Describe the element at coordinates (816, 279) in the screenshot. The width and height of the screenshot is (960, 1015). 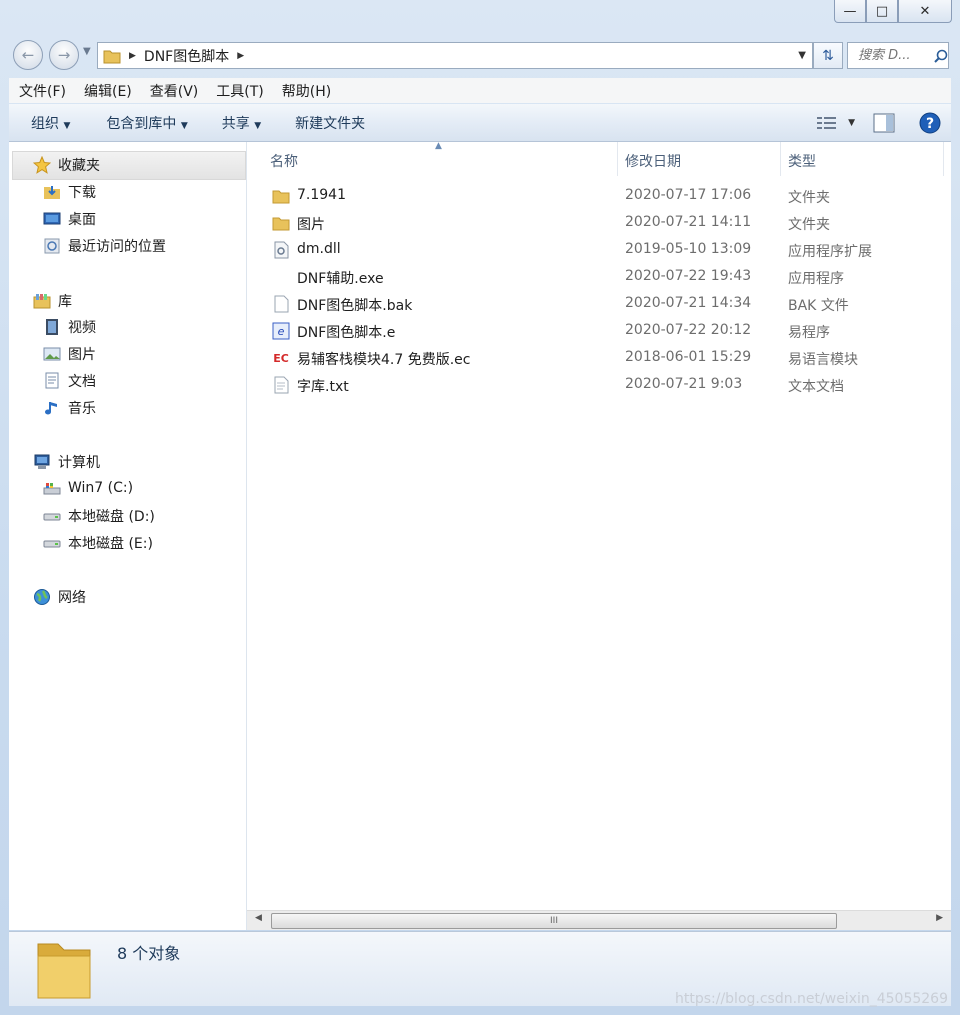
I see `file-type: 应用程序` at that location.